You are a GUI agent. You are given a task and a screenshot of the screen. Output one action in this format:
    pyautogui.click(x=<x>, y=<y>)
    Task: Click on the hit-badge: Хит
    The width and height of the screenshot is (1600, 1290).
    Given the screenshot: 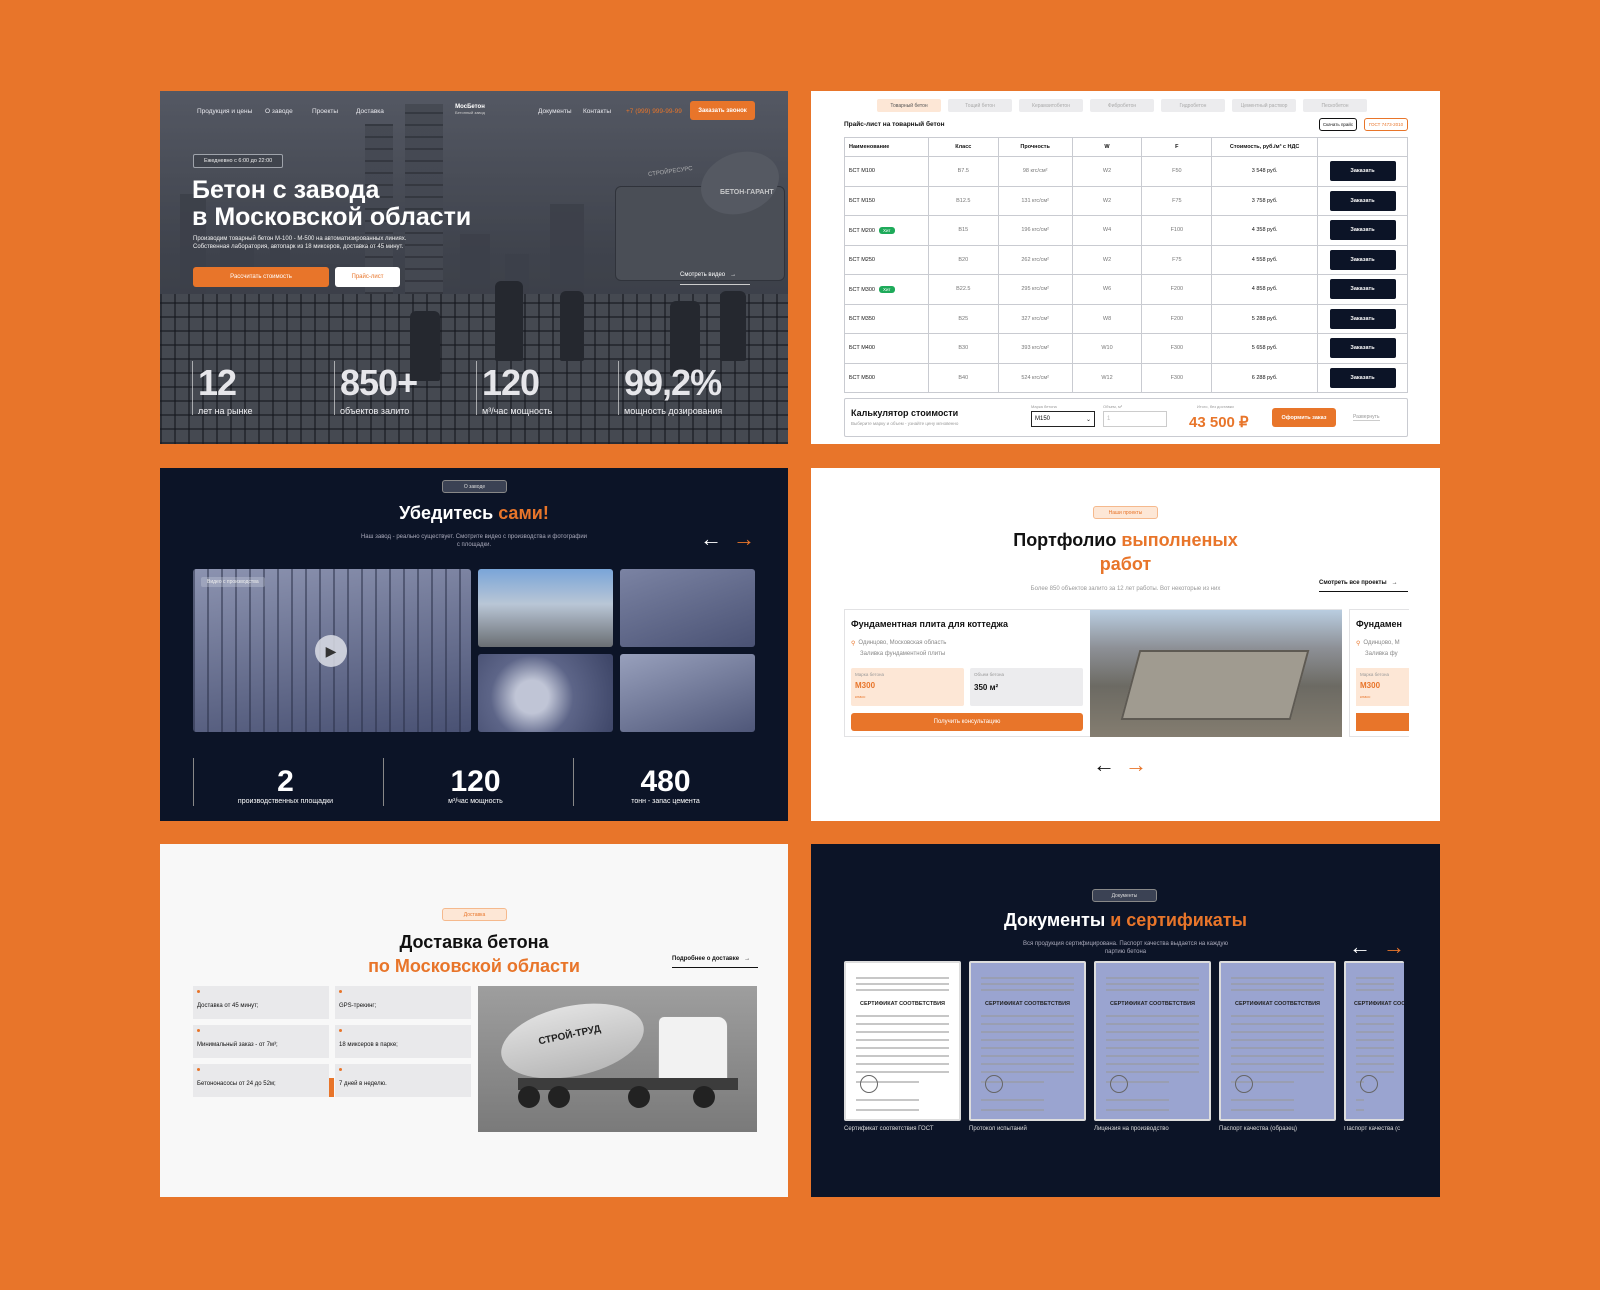 What is the action you would take?
    pyautogui.click(x=886, y=230)
    